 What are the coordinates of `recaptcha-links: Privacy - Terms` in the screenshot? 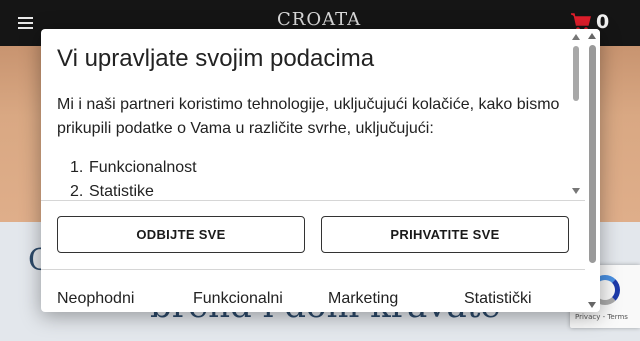 It's located at (601, 317).